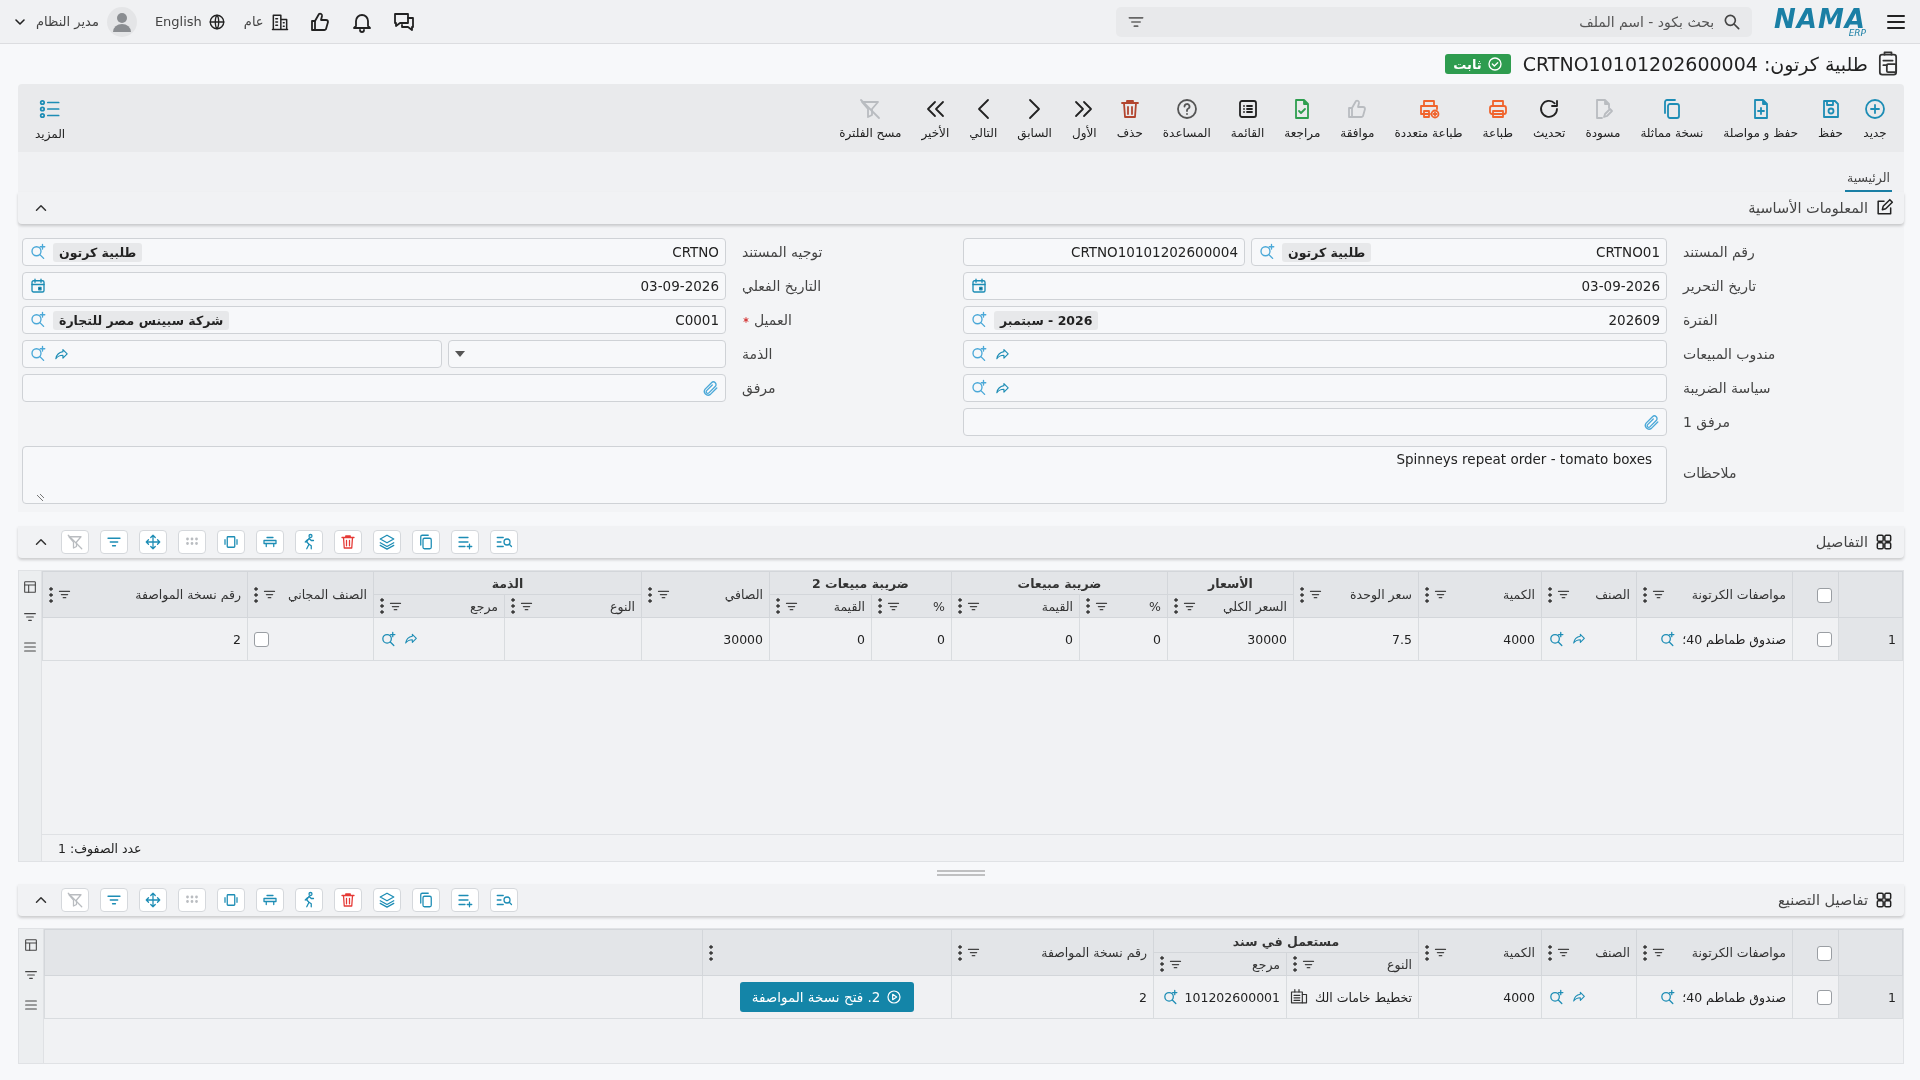 The width and height of the screenshot is (1920, 1080). I want to click on notes-field: Spinneys repeat order - tomato boxes, so click(844, 475).